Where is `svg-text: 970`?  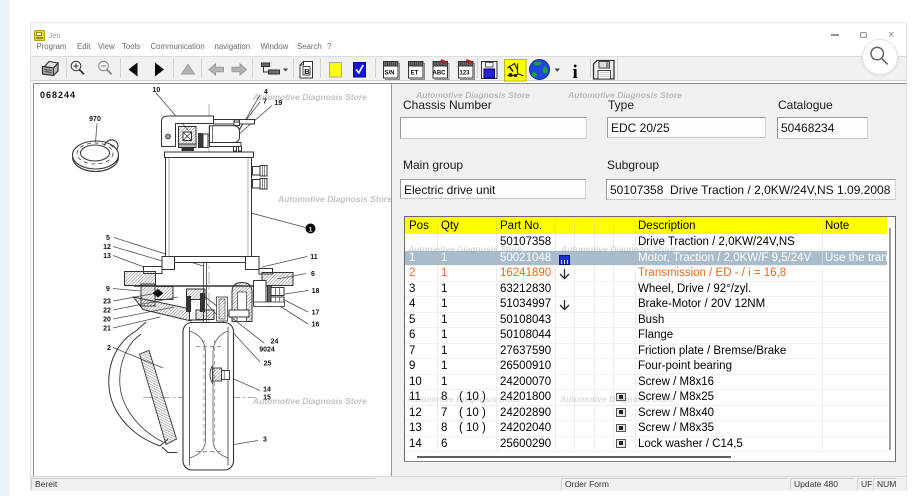 svg-text: 970 is located at coordinates (95, 119).